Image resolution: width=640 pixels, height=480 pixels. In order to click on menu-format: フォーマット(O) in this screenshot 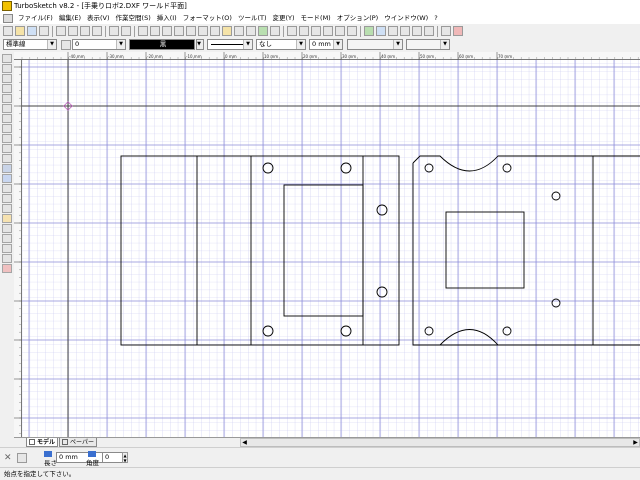, I will do `click(207, 18)`.